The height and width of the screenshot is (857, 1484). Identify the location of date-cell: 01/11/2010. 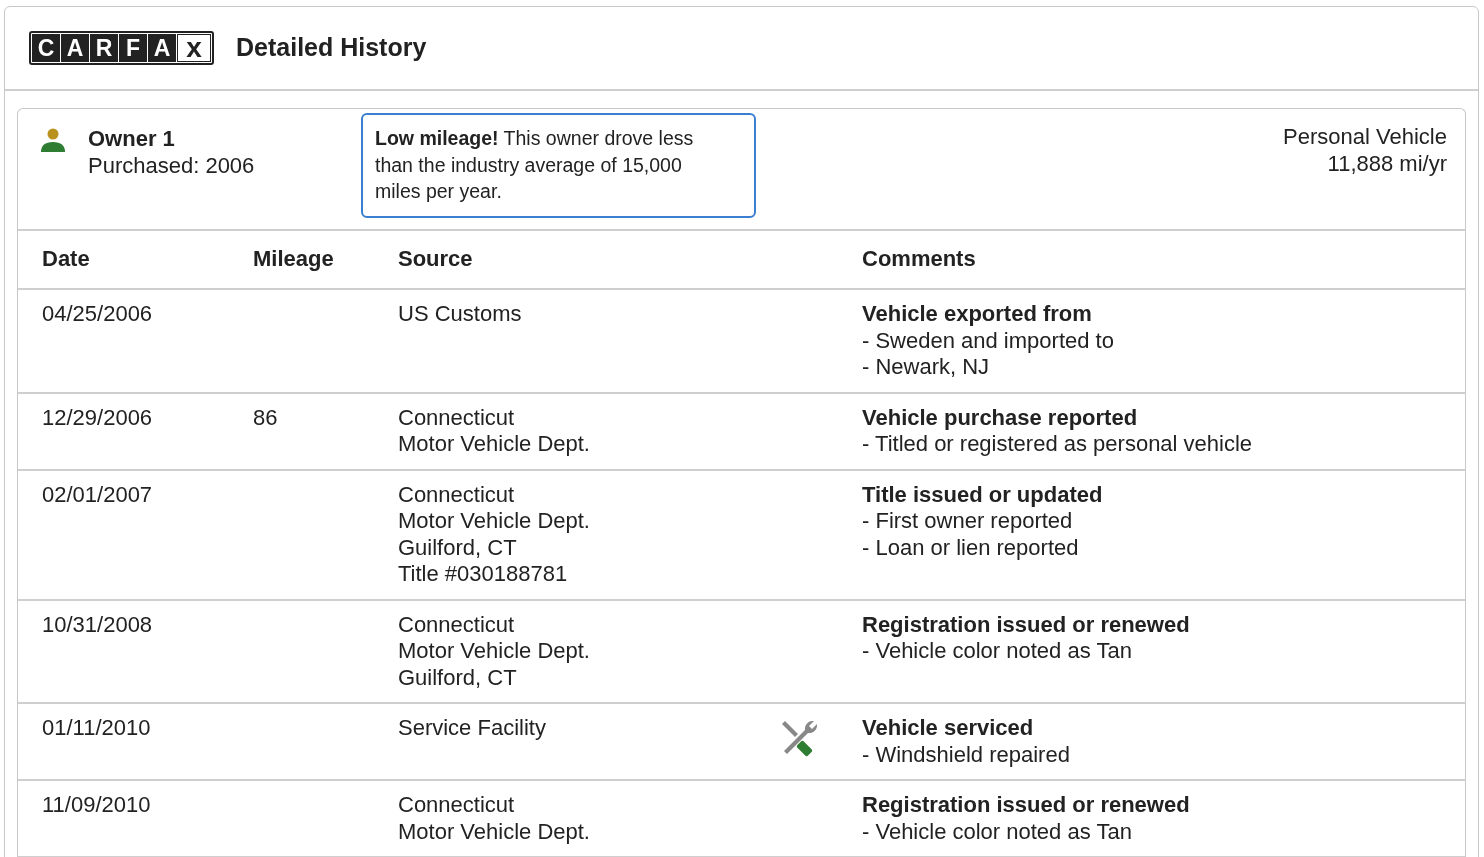
(96, 727).